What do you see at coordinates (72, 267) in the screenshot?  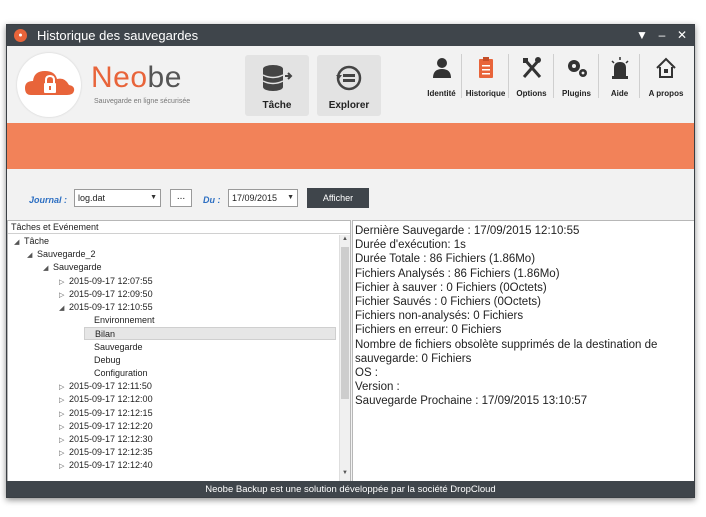 I see `tree-node: ◢ Sauvegarde` at bounding box center [72, 267].